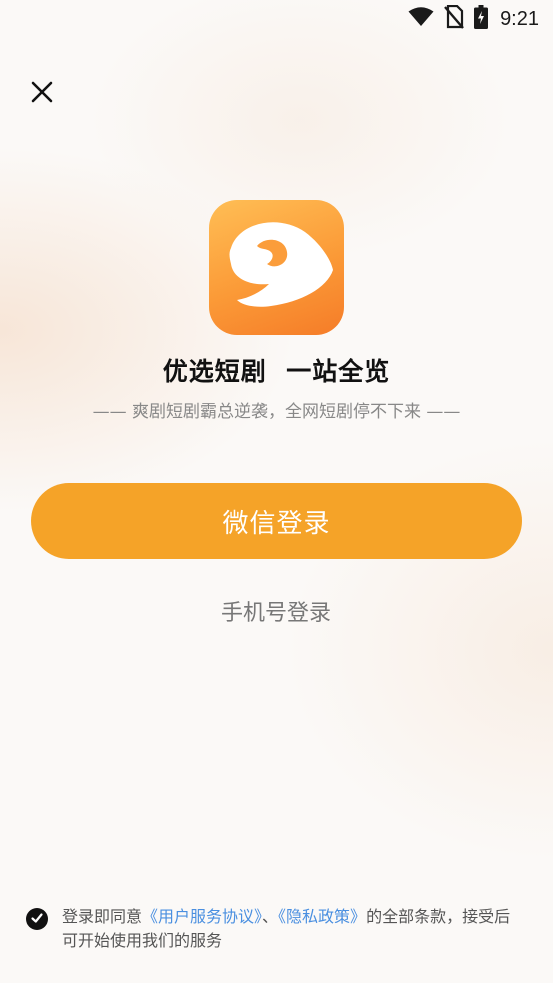 Image resolution: width=553 pixels, height=983 pixels. I want to click on agreement: 登录即同意《用户服务协议》、《隐私政策》的全部条款，接受后可开始使用我们的服务, so click(276, 929).